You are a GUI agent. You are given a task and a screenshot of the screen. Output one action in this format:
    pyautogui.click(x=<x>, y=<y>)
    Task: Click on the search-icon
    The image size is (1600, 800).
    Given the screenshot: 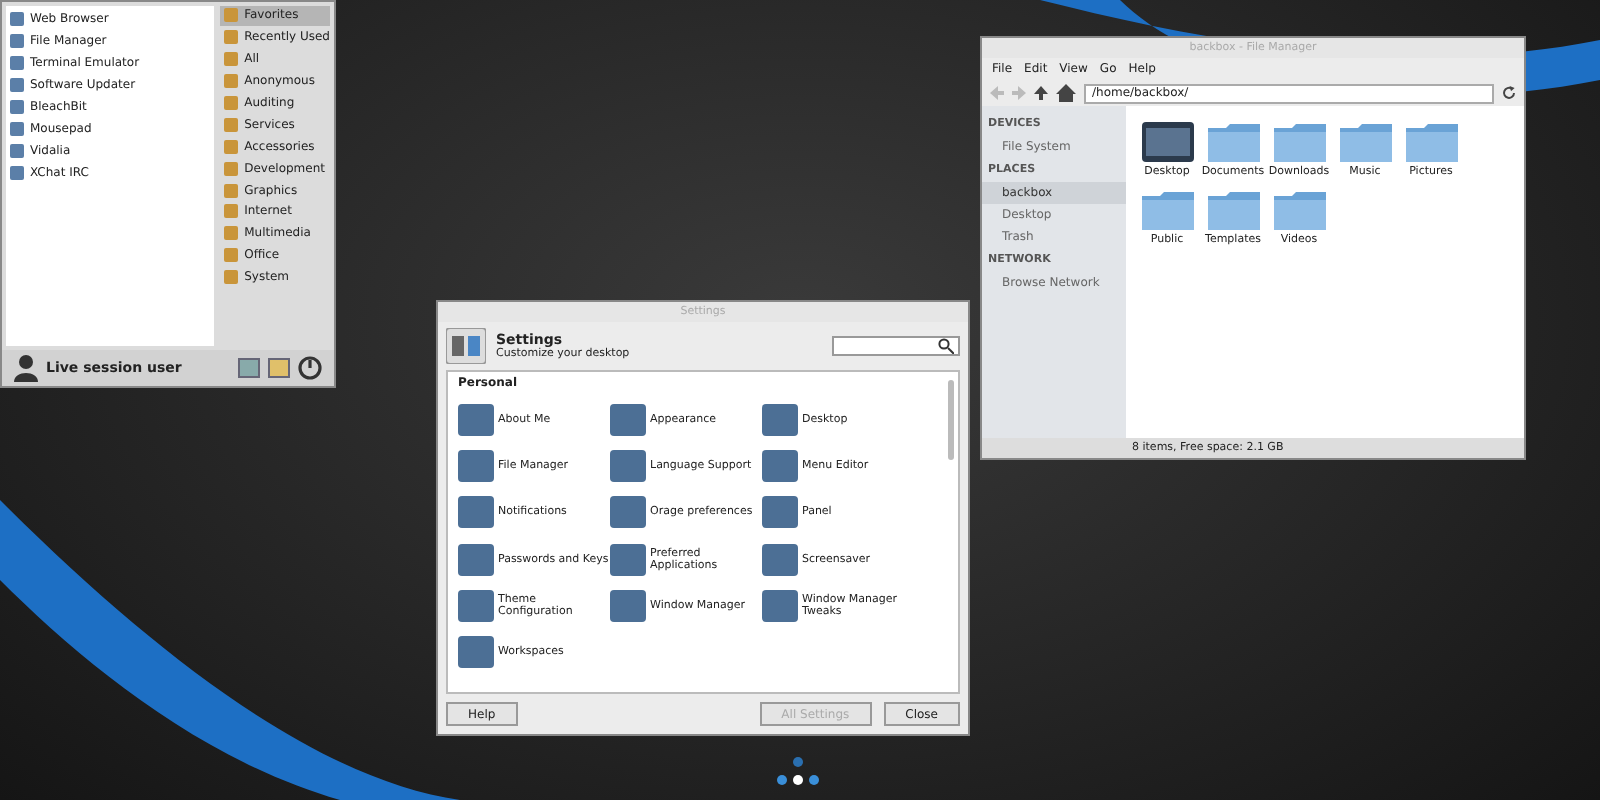 What is the action you would take?
    pyautogui.click(x=946, y=346)
    